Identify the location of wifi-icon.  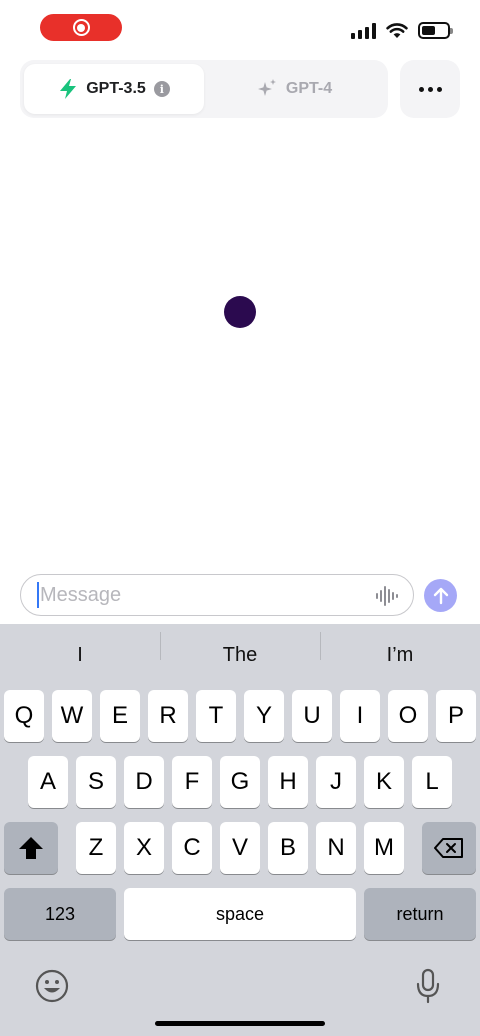
(397, 30).